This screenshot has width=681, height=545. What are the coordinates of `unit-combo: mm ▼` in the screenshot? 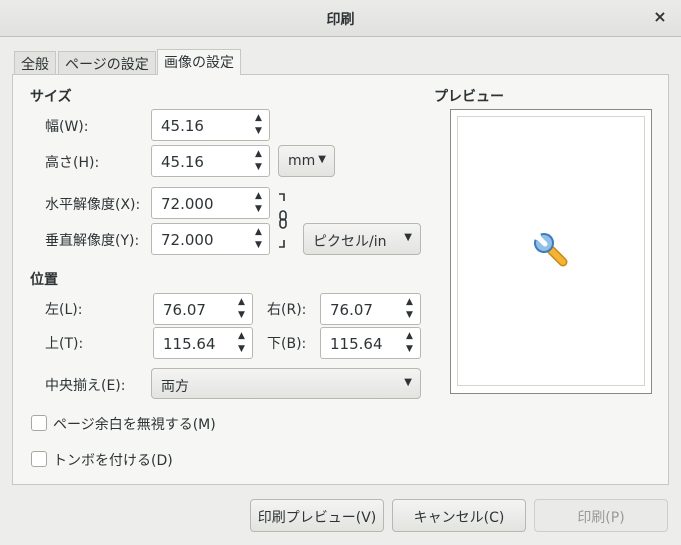 It's located at (306, 161).